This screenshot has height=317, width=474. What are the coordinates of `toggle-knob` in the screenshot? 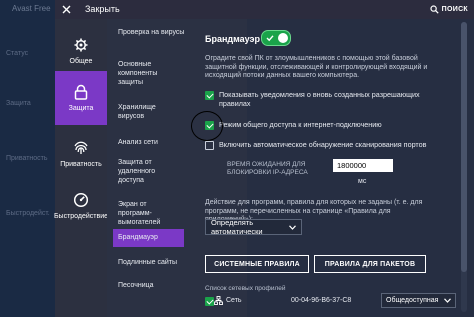 It's located at (283, 38).